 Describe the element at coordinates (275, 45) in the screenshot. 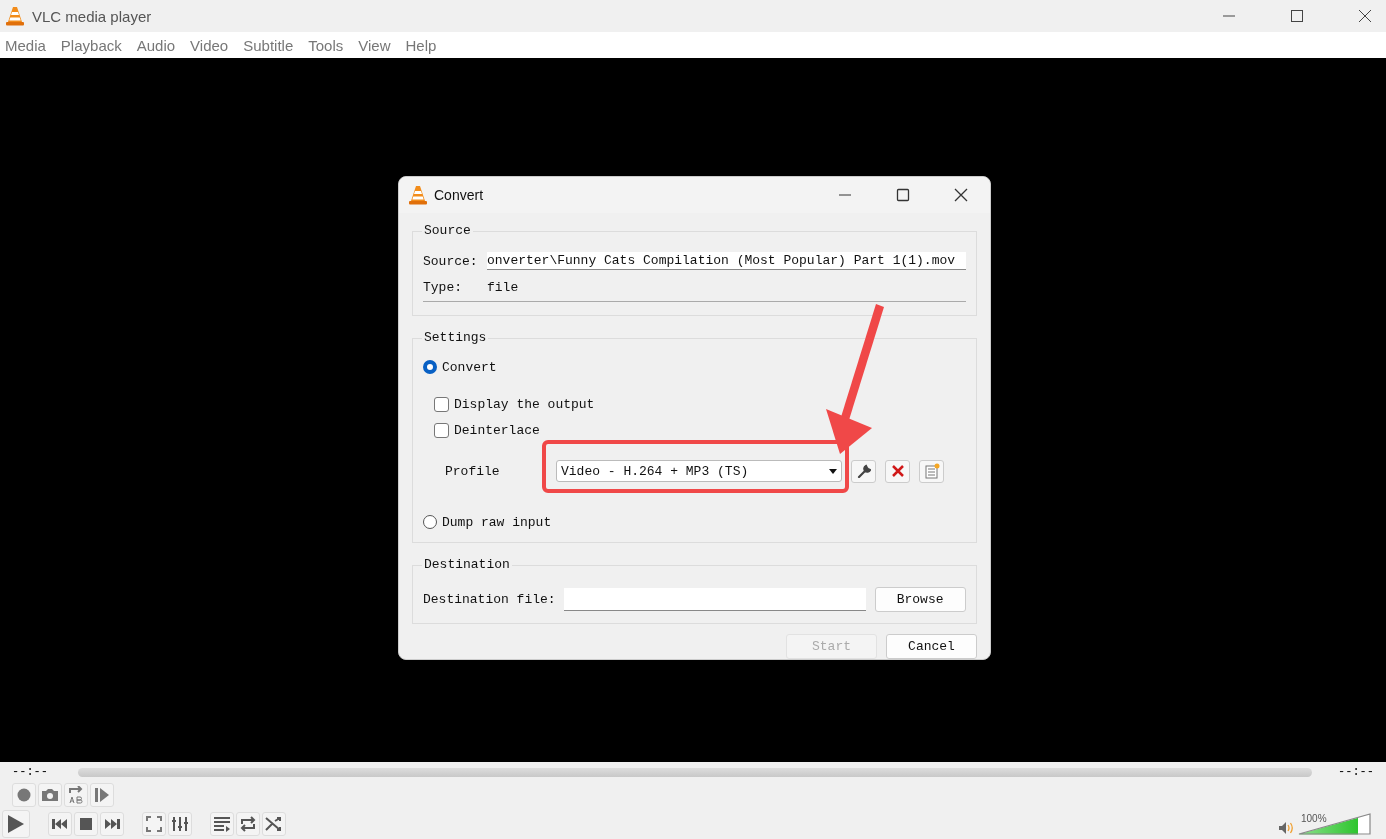

I see `menu-item: Subtitle` at that location.